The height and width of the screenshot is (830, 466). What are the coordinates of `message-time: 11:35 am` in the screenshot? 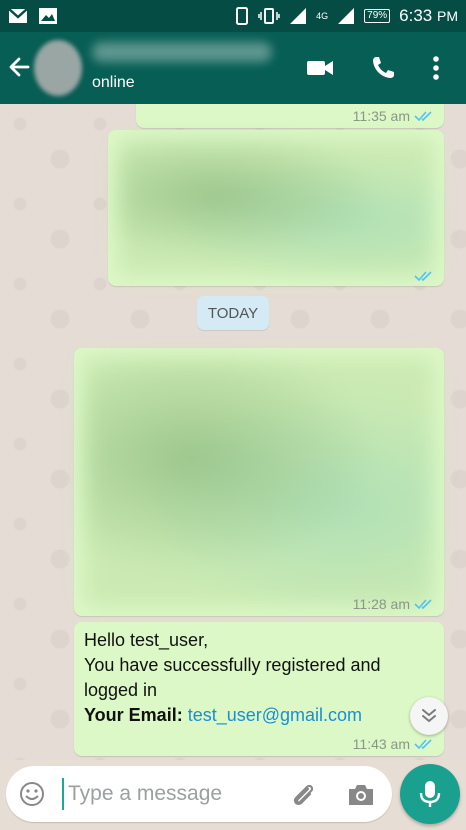 It's located at (381, 116).